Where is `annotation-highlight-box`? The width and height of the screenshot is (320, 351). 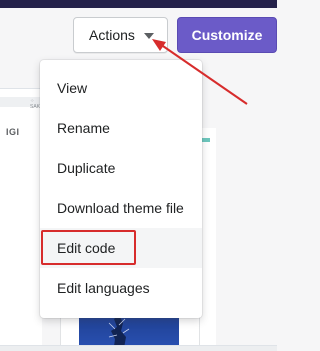 annotation-highlight-box is located at coordinates (88, 247).